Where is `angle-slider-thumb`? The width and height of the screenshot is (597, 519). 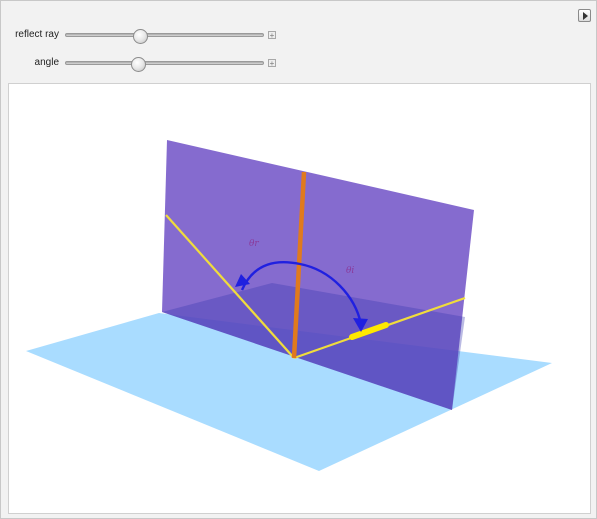 angle-slider-thumb is located at coordinates (138, 64).